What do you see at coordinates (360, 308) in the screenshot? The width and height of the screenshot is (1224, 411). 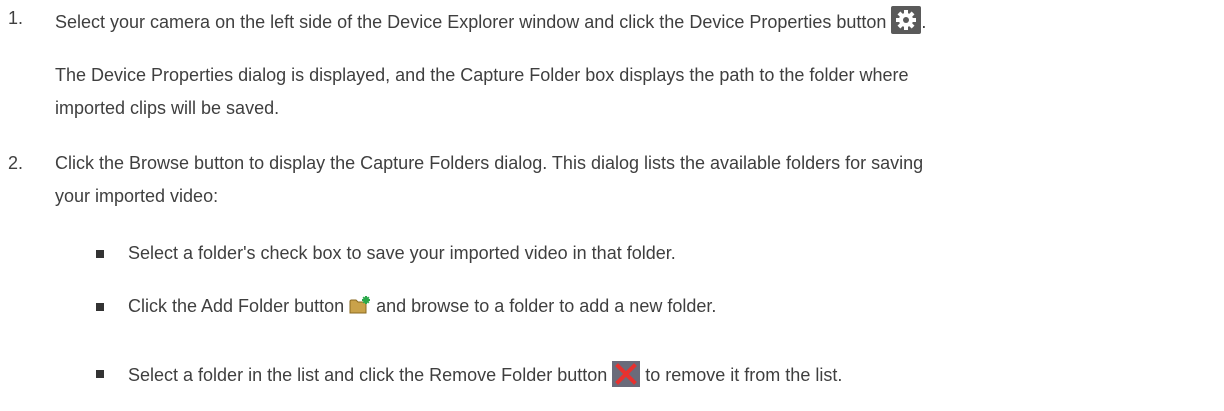 I see `add-folder-icon` at bounding box center [360, 308].